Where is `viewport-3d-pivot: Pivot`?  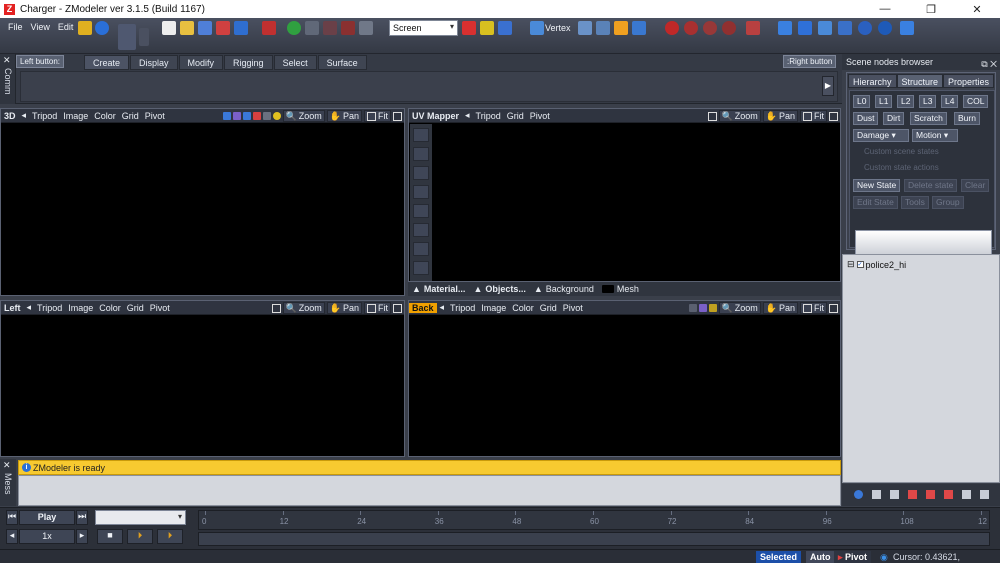
viewport-3d-pivot: Pivot is located at coordinates (155, 116).